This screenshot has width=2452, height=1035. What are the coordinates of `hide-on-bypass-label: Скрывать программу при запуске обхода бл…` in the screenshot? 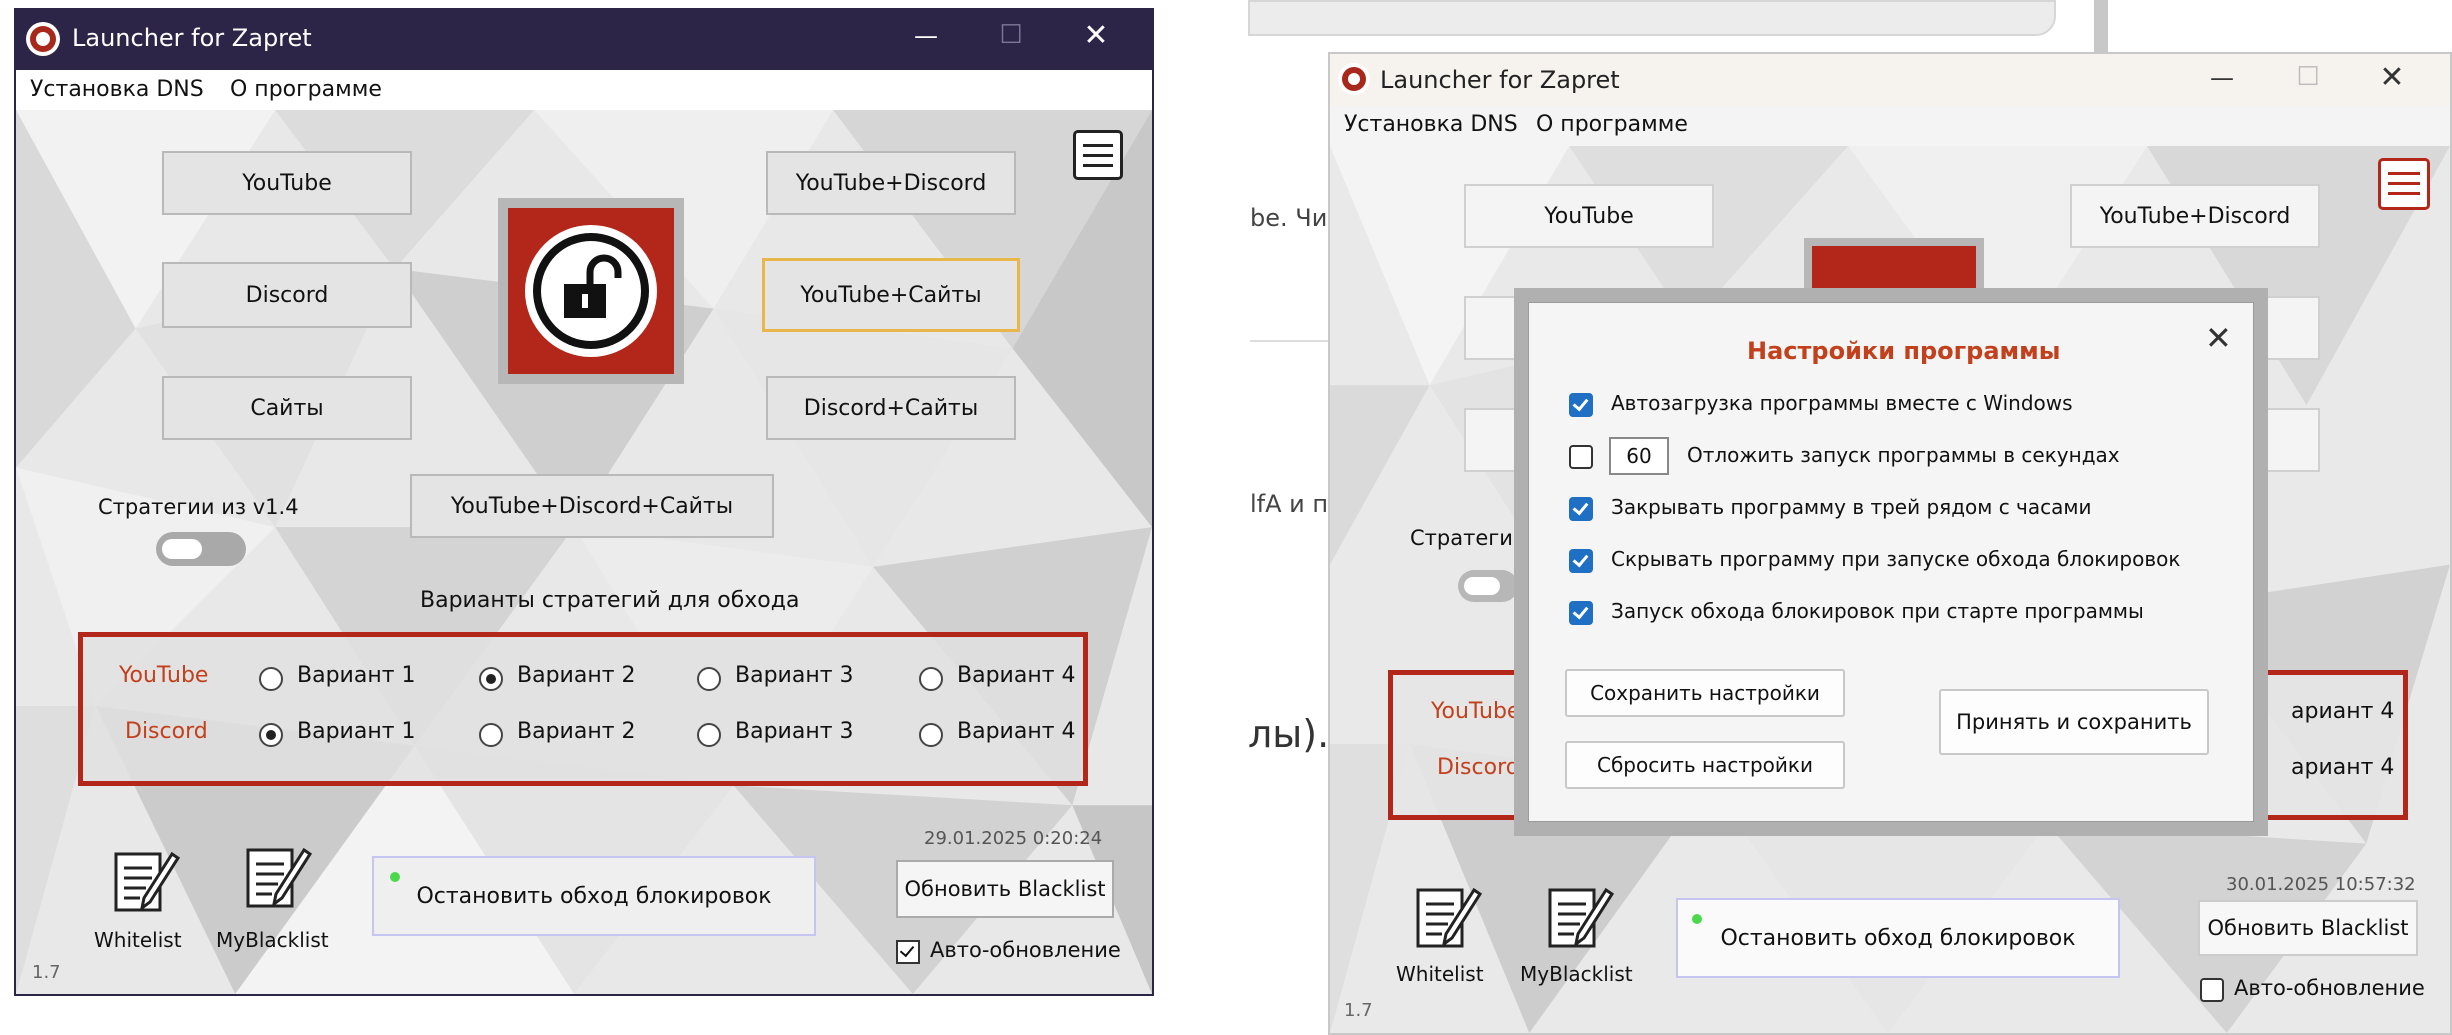 It's located at (1896, 559).